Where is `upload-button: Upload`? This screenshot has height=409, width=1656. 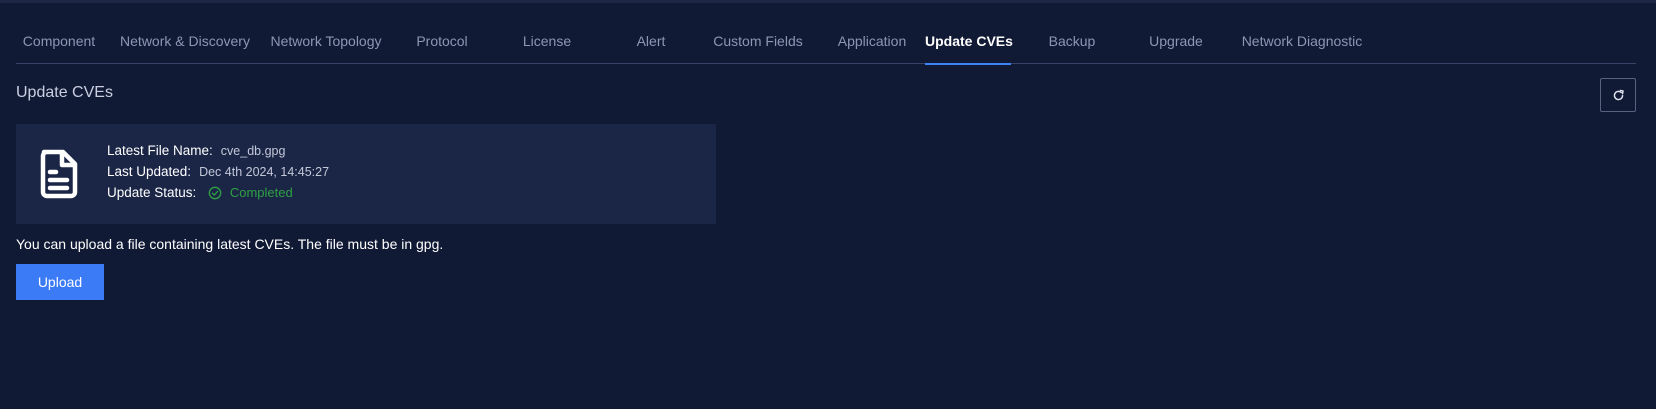
upload-button: Upload is located at coordinates (60, 282).